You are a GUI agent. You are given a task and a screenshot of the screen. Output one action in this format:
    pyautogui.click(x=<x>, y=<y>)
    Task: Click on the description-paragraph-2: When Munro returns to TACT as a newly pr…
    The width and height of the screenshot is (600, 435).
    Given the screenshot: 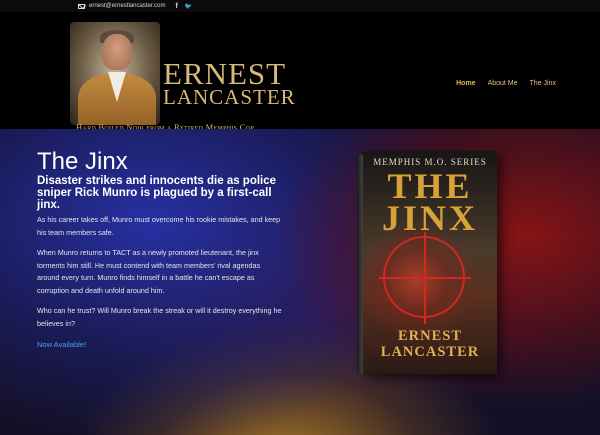 What is the action you would take?
    pyautogui.click(x=149, y=271)
    